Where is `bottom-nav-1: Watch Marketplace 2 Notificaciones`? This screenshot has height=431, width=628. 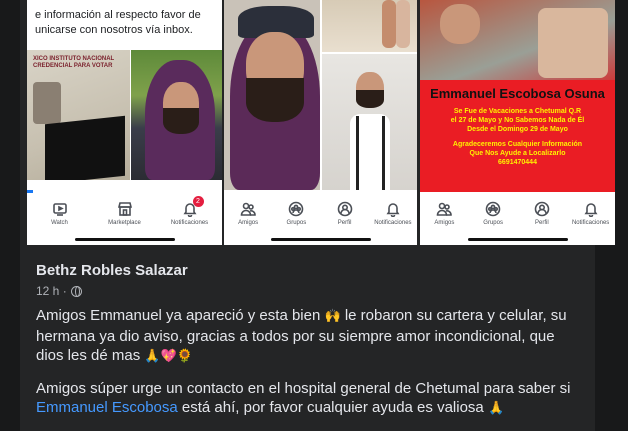
bottom-nav-1: Watch Marketplace 2 Notificaciones is located at coordinates (124, 215).